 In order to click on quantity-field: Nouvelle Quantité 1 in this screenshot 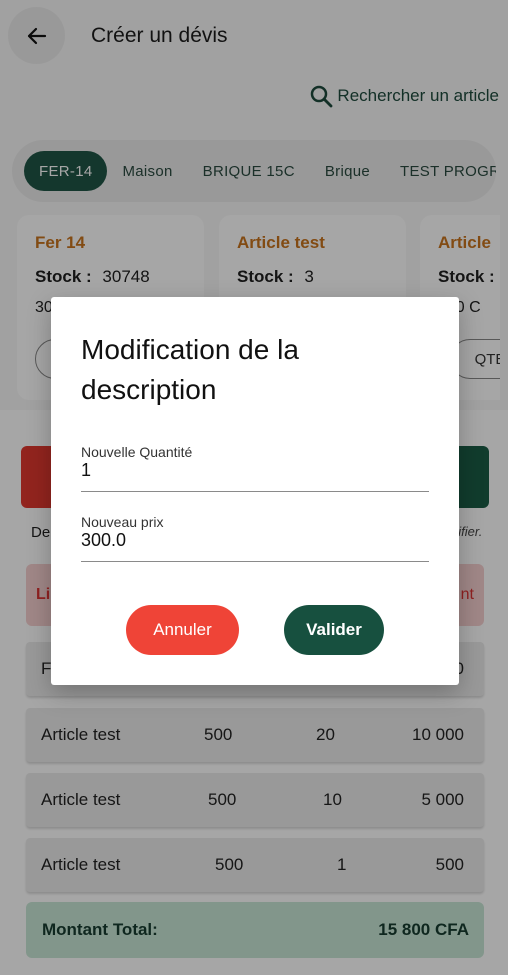, I will do `click(255, 468)`.